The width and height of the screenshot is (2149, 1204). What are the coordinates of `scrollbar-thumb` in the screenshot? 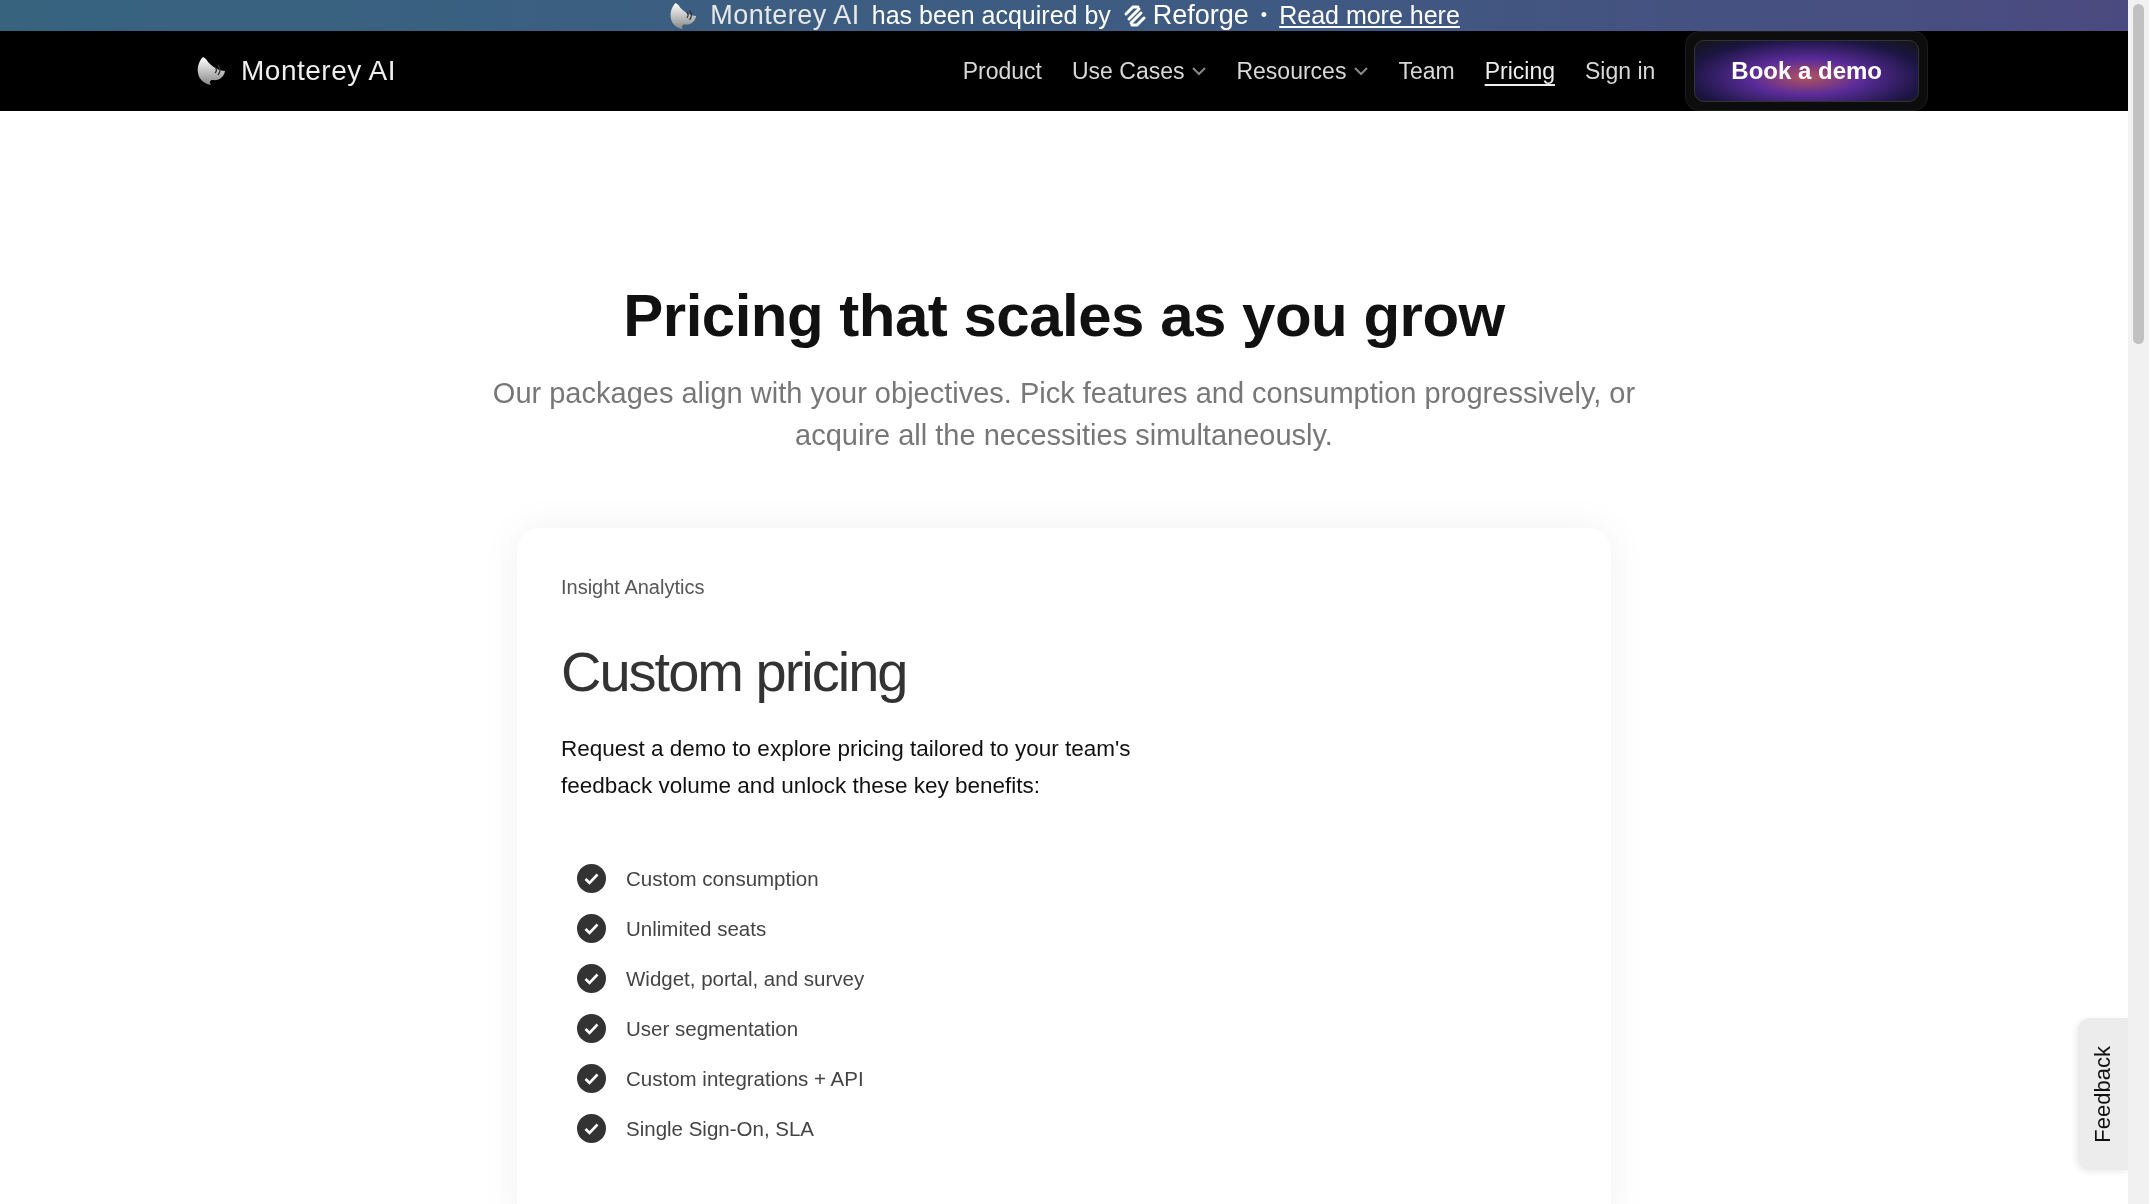 It's located at (2138, 174).